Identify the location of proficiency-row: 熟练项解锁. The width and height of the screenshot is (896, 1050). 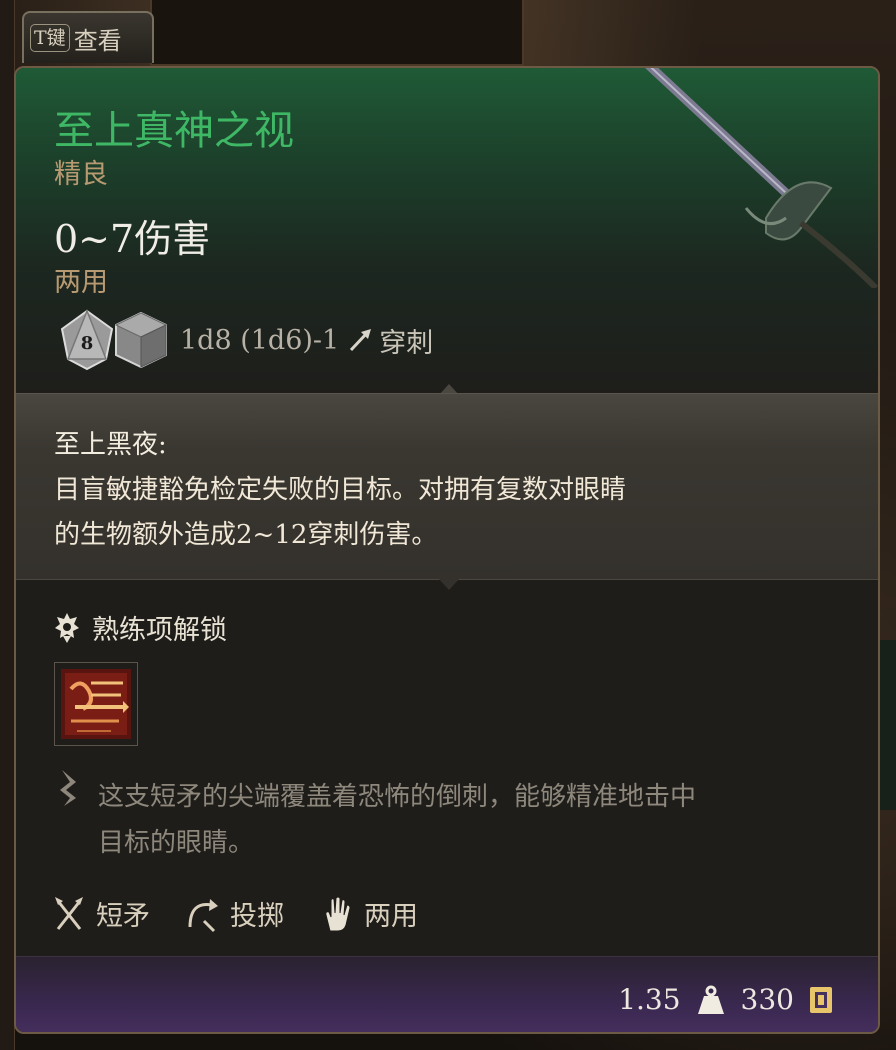
(140, 627).